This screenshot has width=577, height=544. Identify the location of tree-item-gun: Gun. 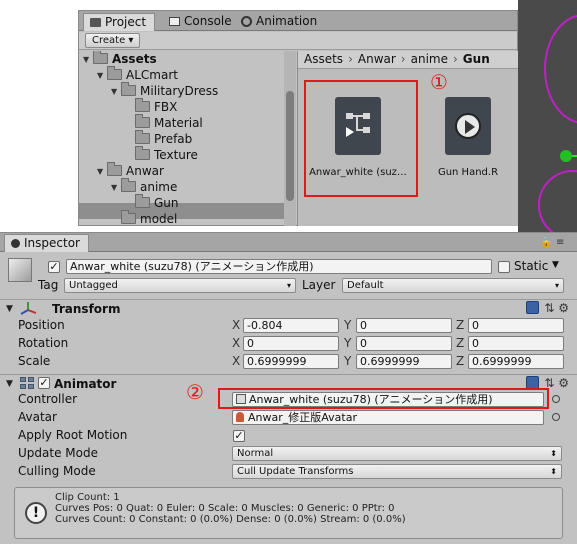
(157, 202).